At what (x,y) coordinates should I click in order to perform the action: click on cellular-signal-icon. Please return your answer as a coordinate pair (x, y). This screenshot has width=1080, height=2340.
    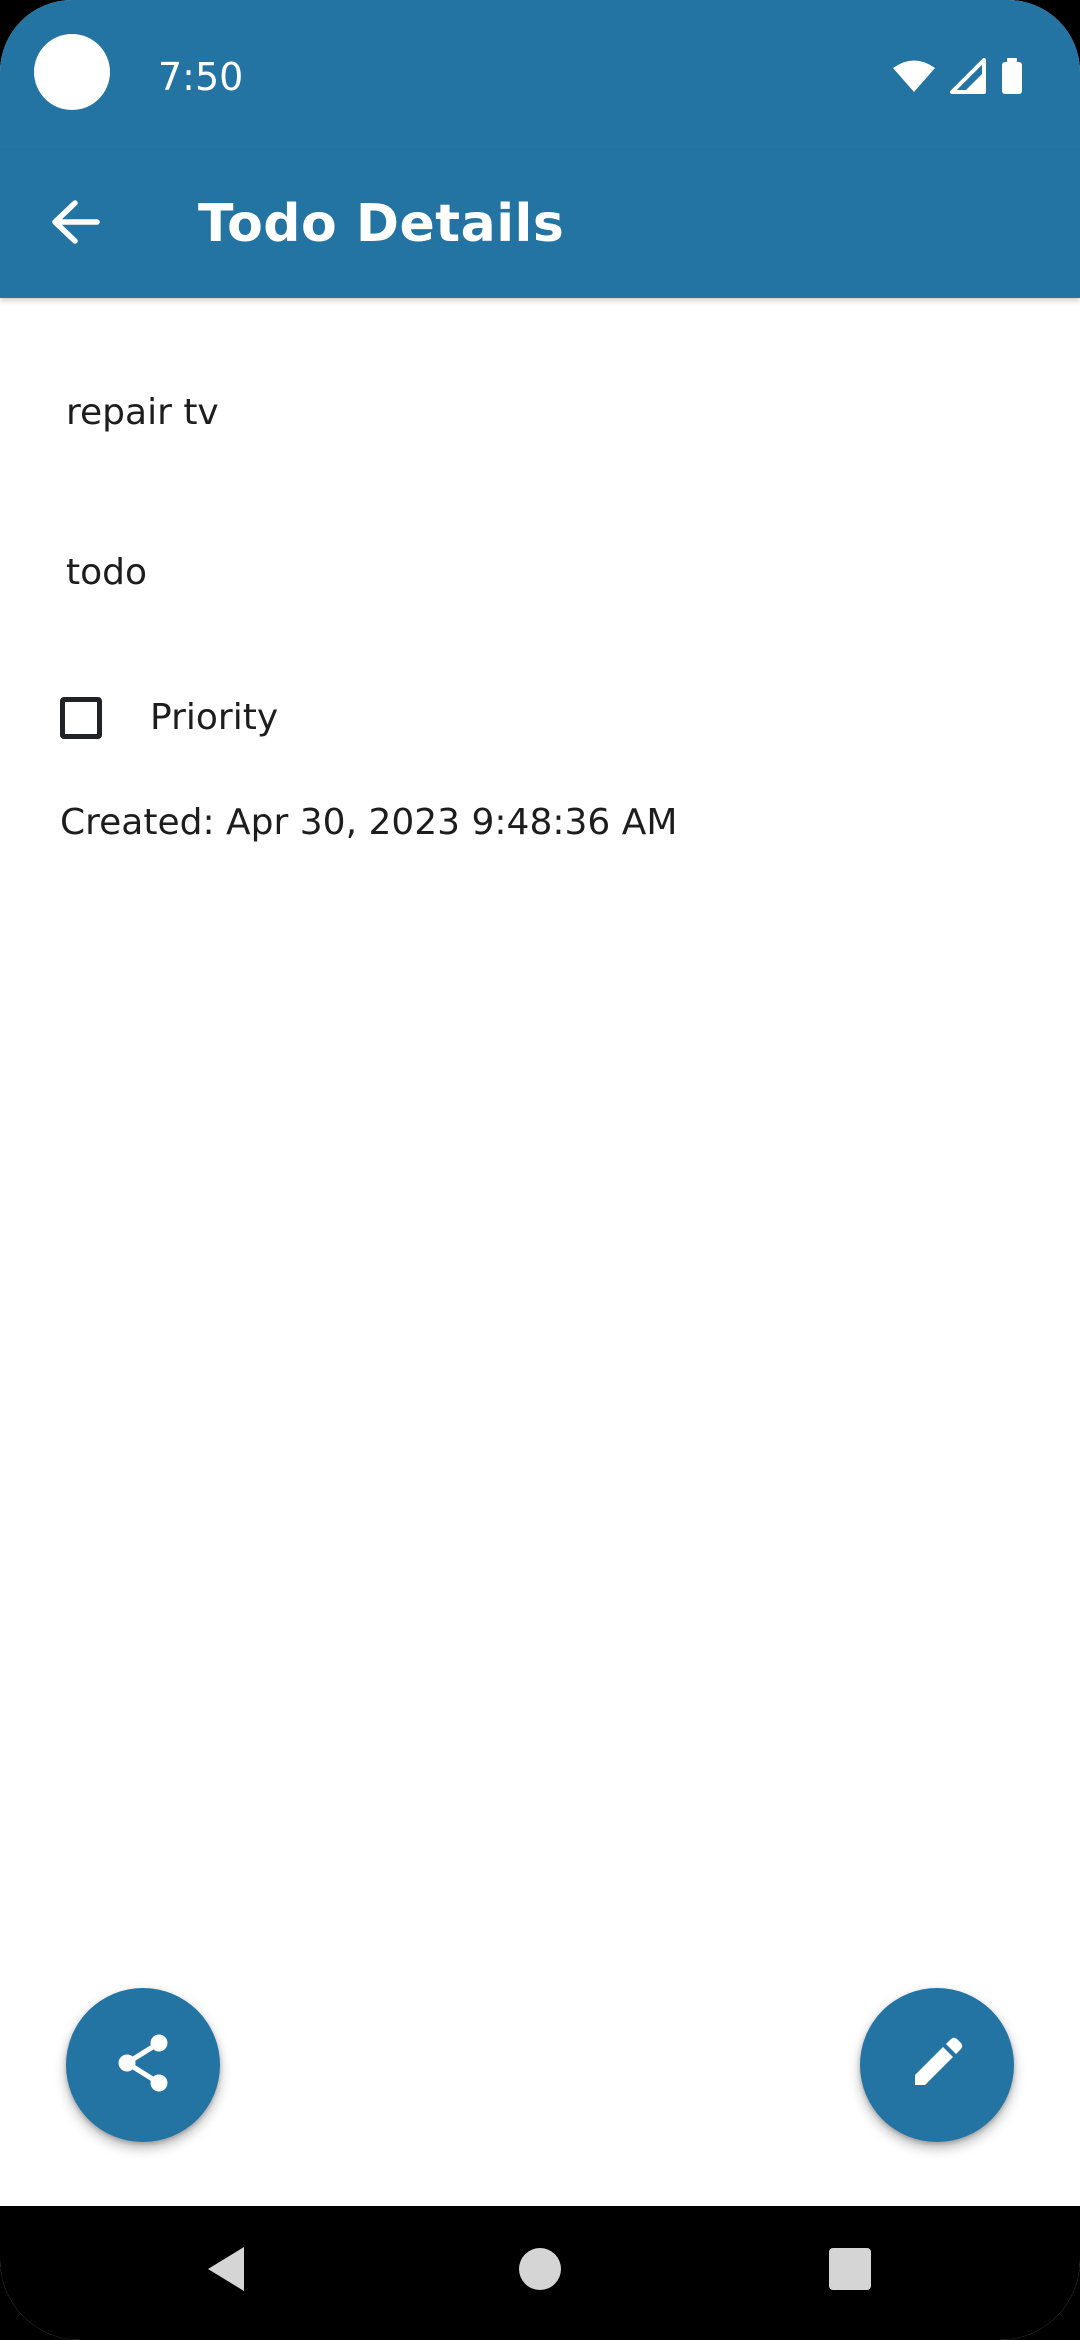
    Looking at the image, I should click on (968, 76).